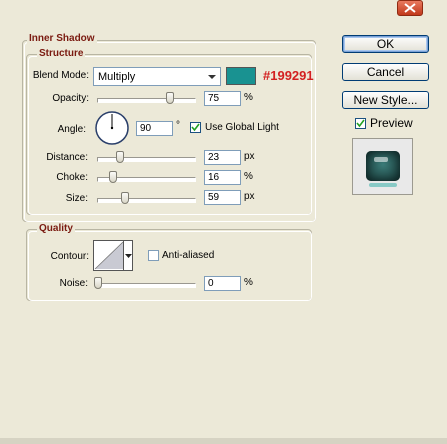 This screenshot has width=447, height=444. What do you see at coordinates (146, 285) in the screenshot?
I see `noise-slider-track` at bounding box center [146, 285].